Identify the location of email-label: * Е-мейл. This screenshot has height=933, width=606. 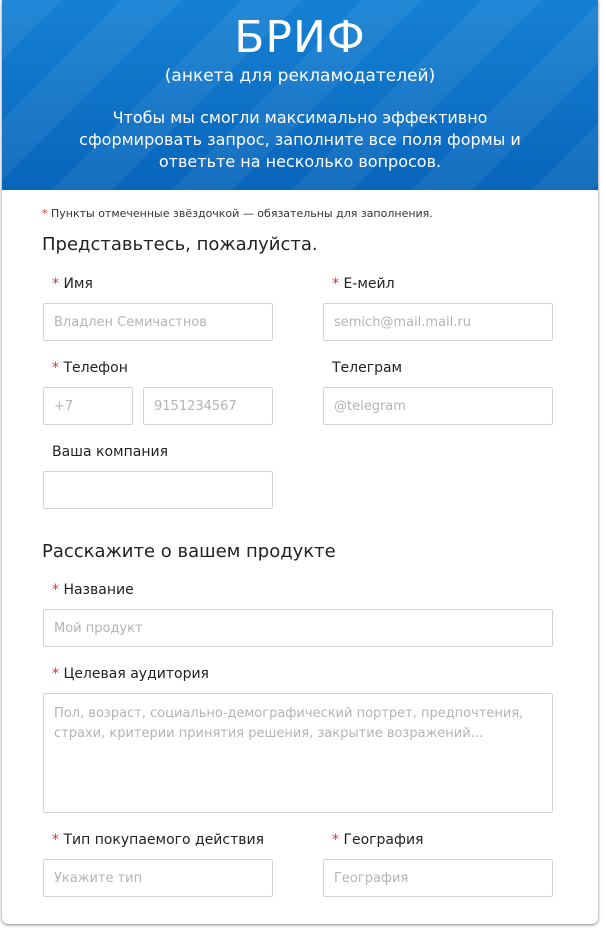
(363, 284).